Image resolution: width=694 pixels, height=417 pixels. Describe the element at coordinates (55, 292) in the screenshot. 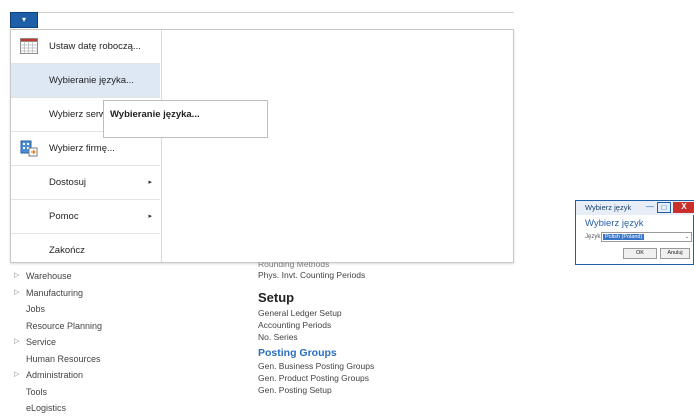

I see `nav-item-label: Manufacturing` at that location.